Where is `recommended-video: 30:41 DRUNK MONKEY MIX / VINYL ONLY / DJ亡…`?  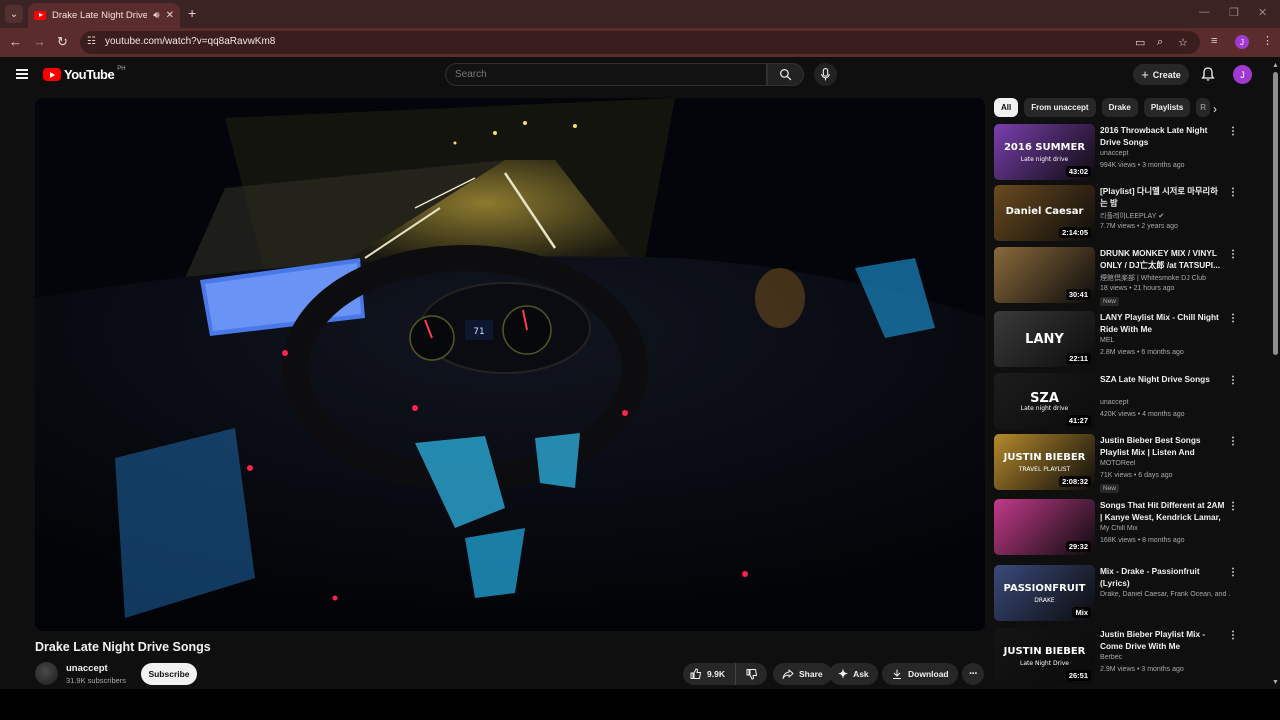
recommended-video: 30:41 DRUNK MONKEY MIX / VINYL ONLY / DJ亡… is located at coordinates (1117, 276).